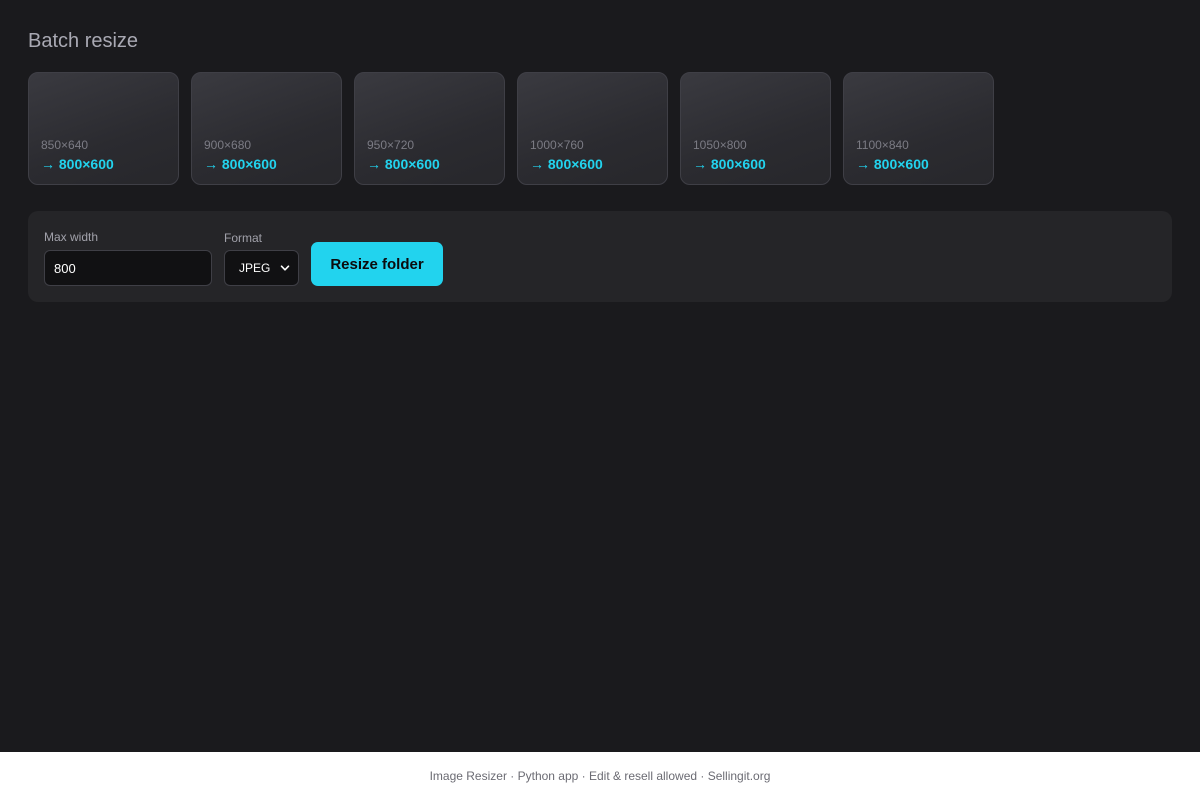 The height and width of the screenshot is (800, 1200). I want to click on image-thumbnail: 900×680 → 800×600, so click(266, 128).